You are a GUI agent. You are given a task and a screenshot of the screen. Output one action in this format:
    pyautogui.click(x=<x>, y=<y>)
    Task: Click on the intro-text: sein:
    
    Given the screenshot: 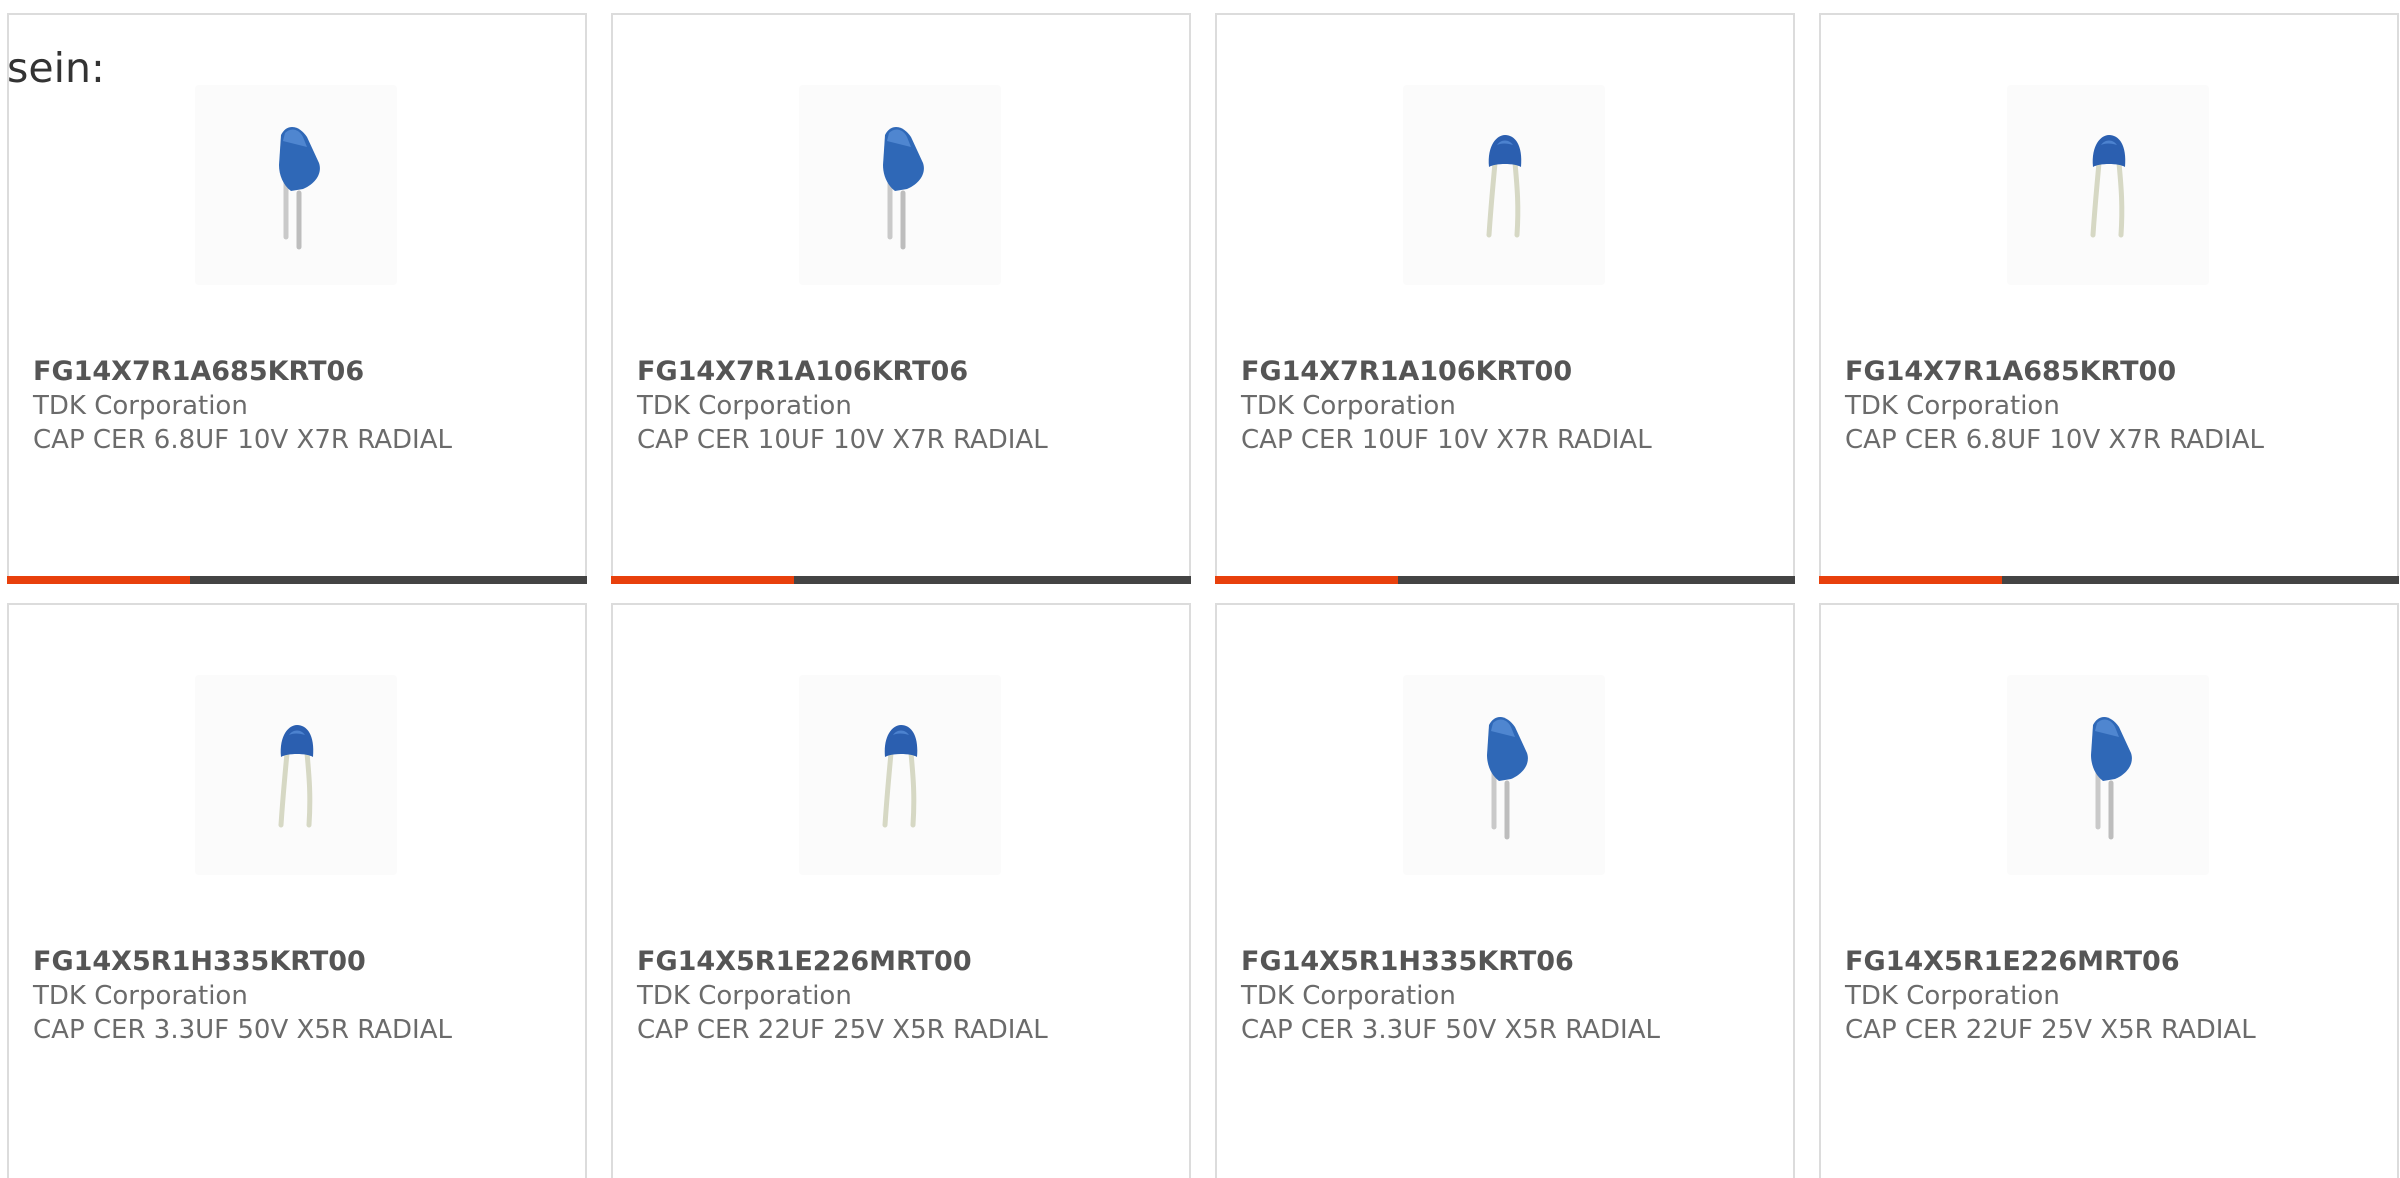 What is the action you would take?
    pyautogui.click(x=56, y=68)
    